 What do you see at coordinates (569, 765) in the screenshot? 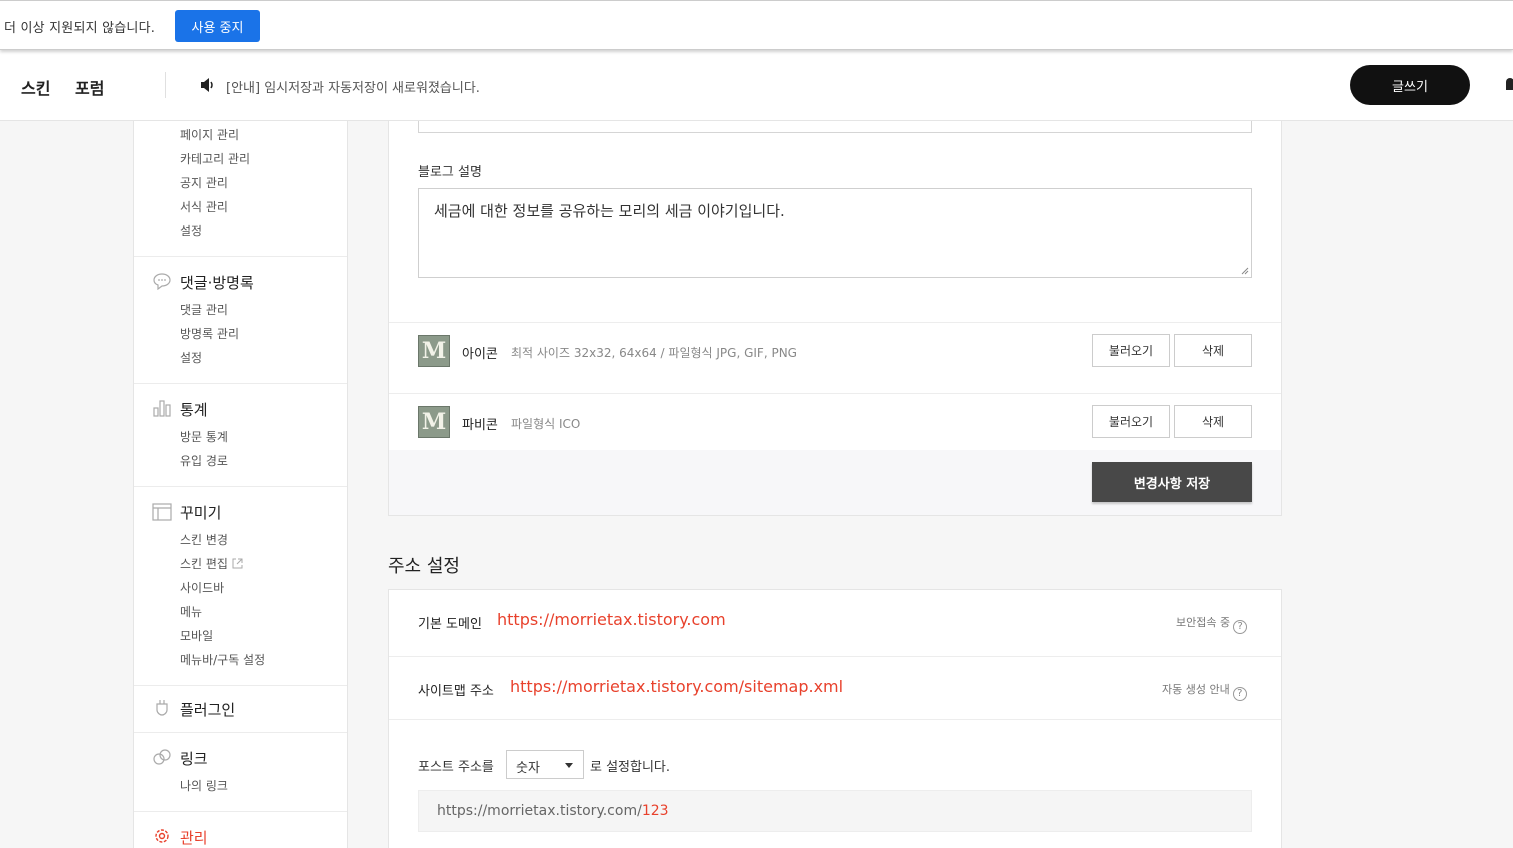
I see `chevron-down-icon` at bounding box center [569, 765].